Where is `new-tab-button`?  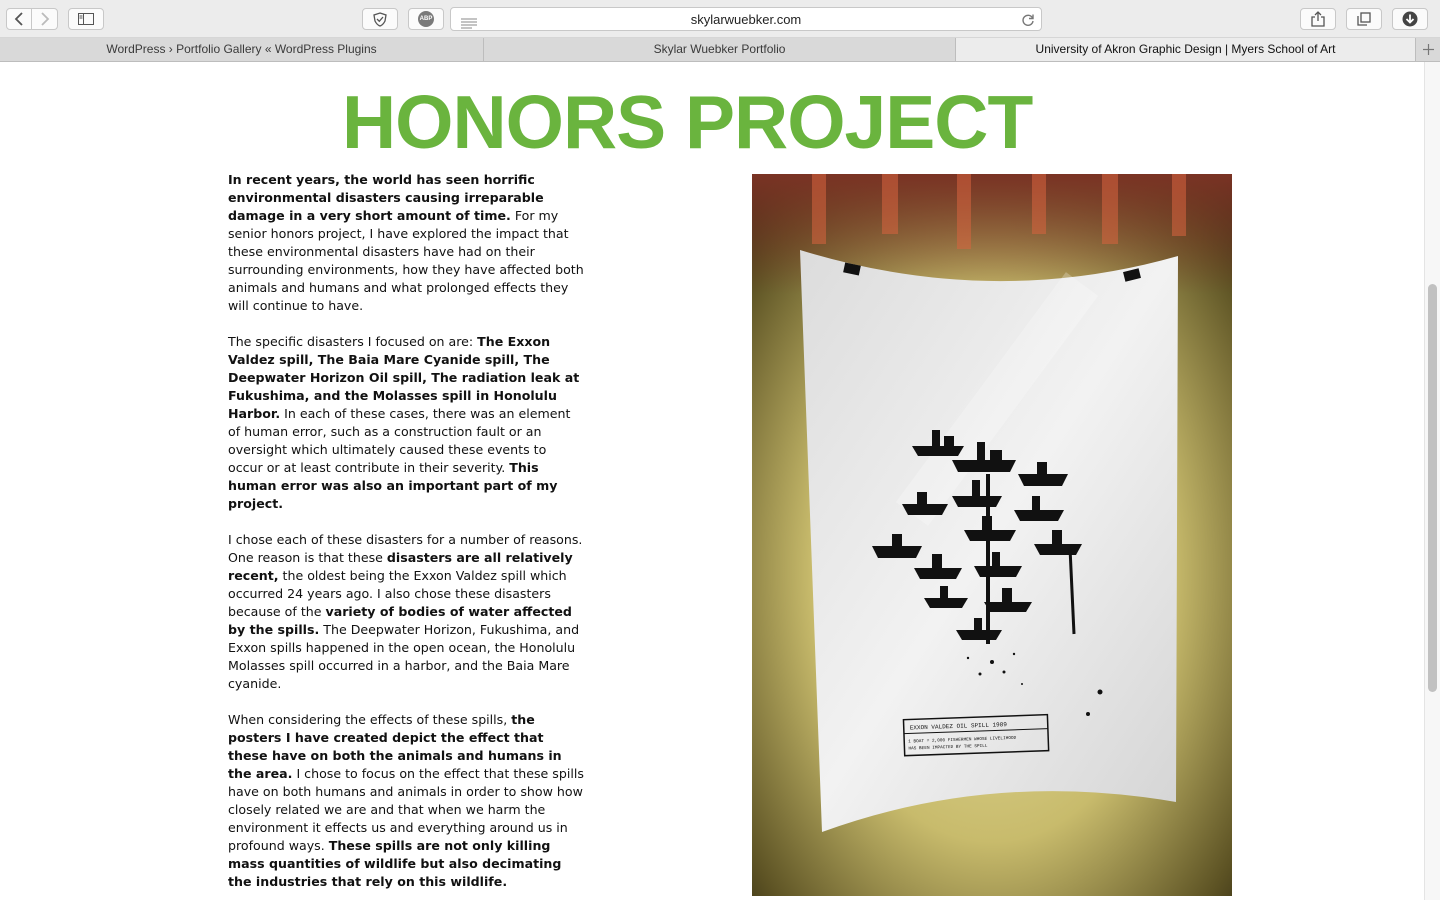 new-tab-button is located at coordinates (1428, 49).